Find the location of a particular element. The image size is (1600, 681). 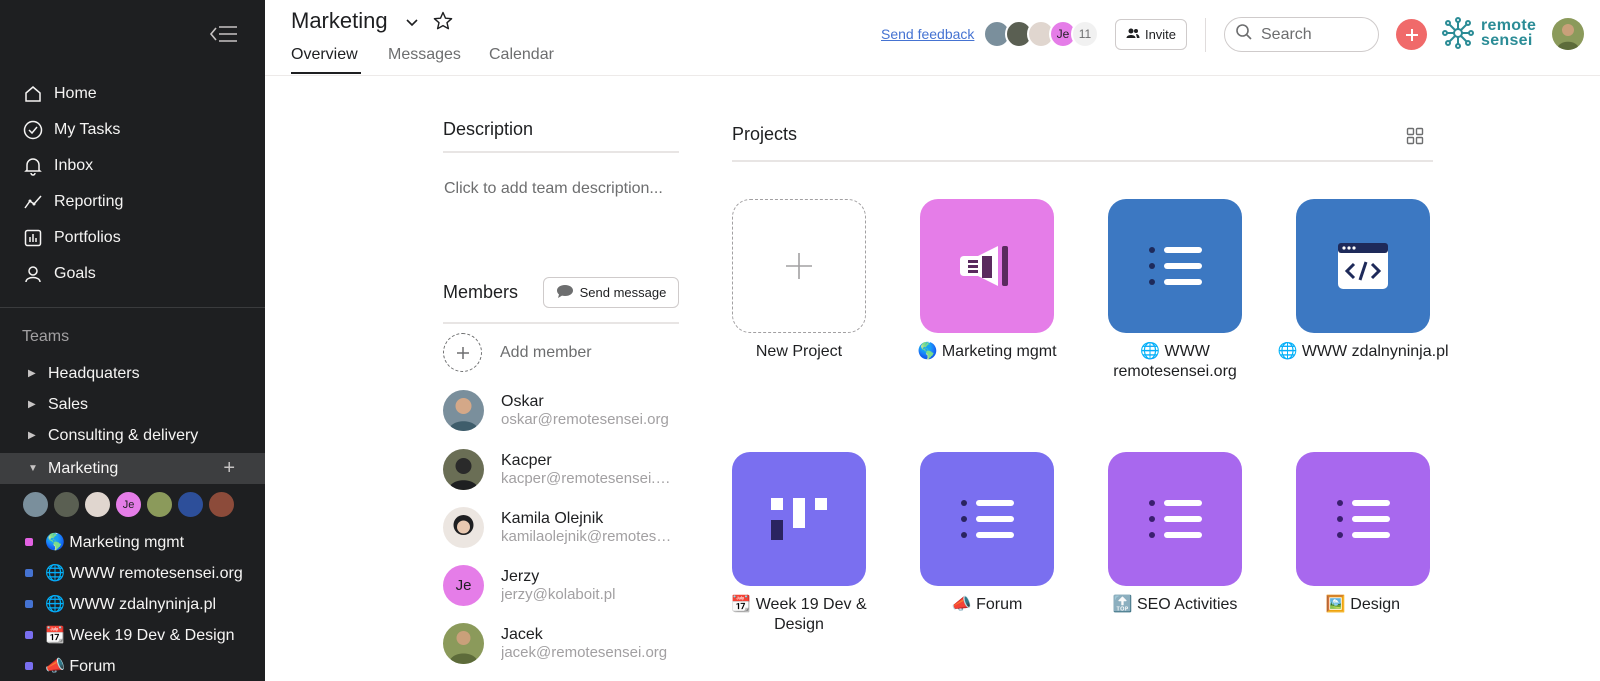

send-feedback-link: Send feedback is located at coordinates (927, 34).